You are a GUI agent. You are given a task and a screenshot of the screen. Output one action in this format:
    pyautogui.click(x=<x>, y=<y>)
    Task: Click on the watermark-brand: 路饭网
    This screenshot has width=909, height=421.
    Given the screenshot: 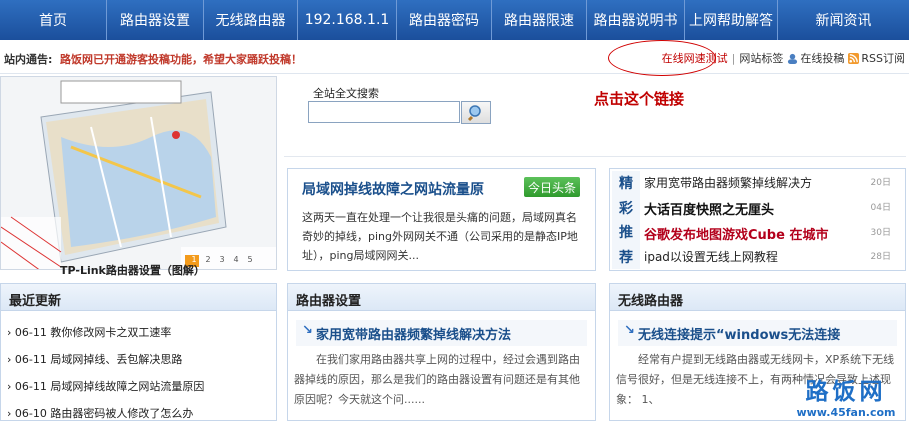 What is the action you would take?
    pyautogui.click(x=846, y=392)
    